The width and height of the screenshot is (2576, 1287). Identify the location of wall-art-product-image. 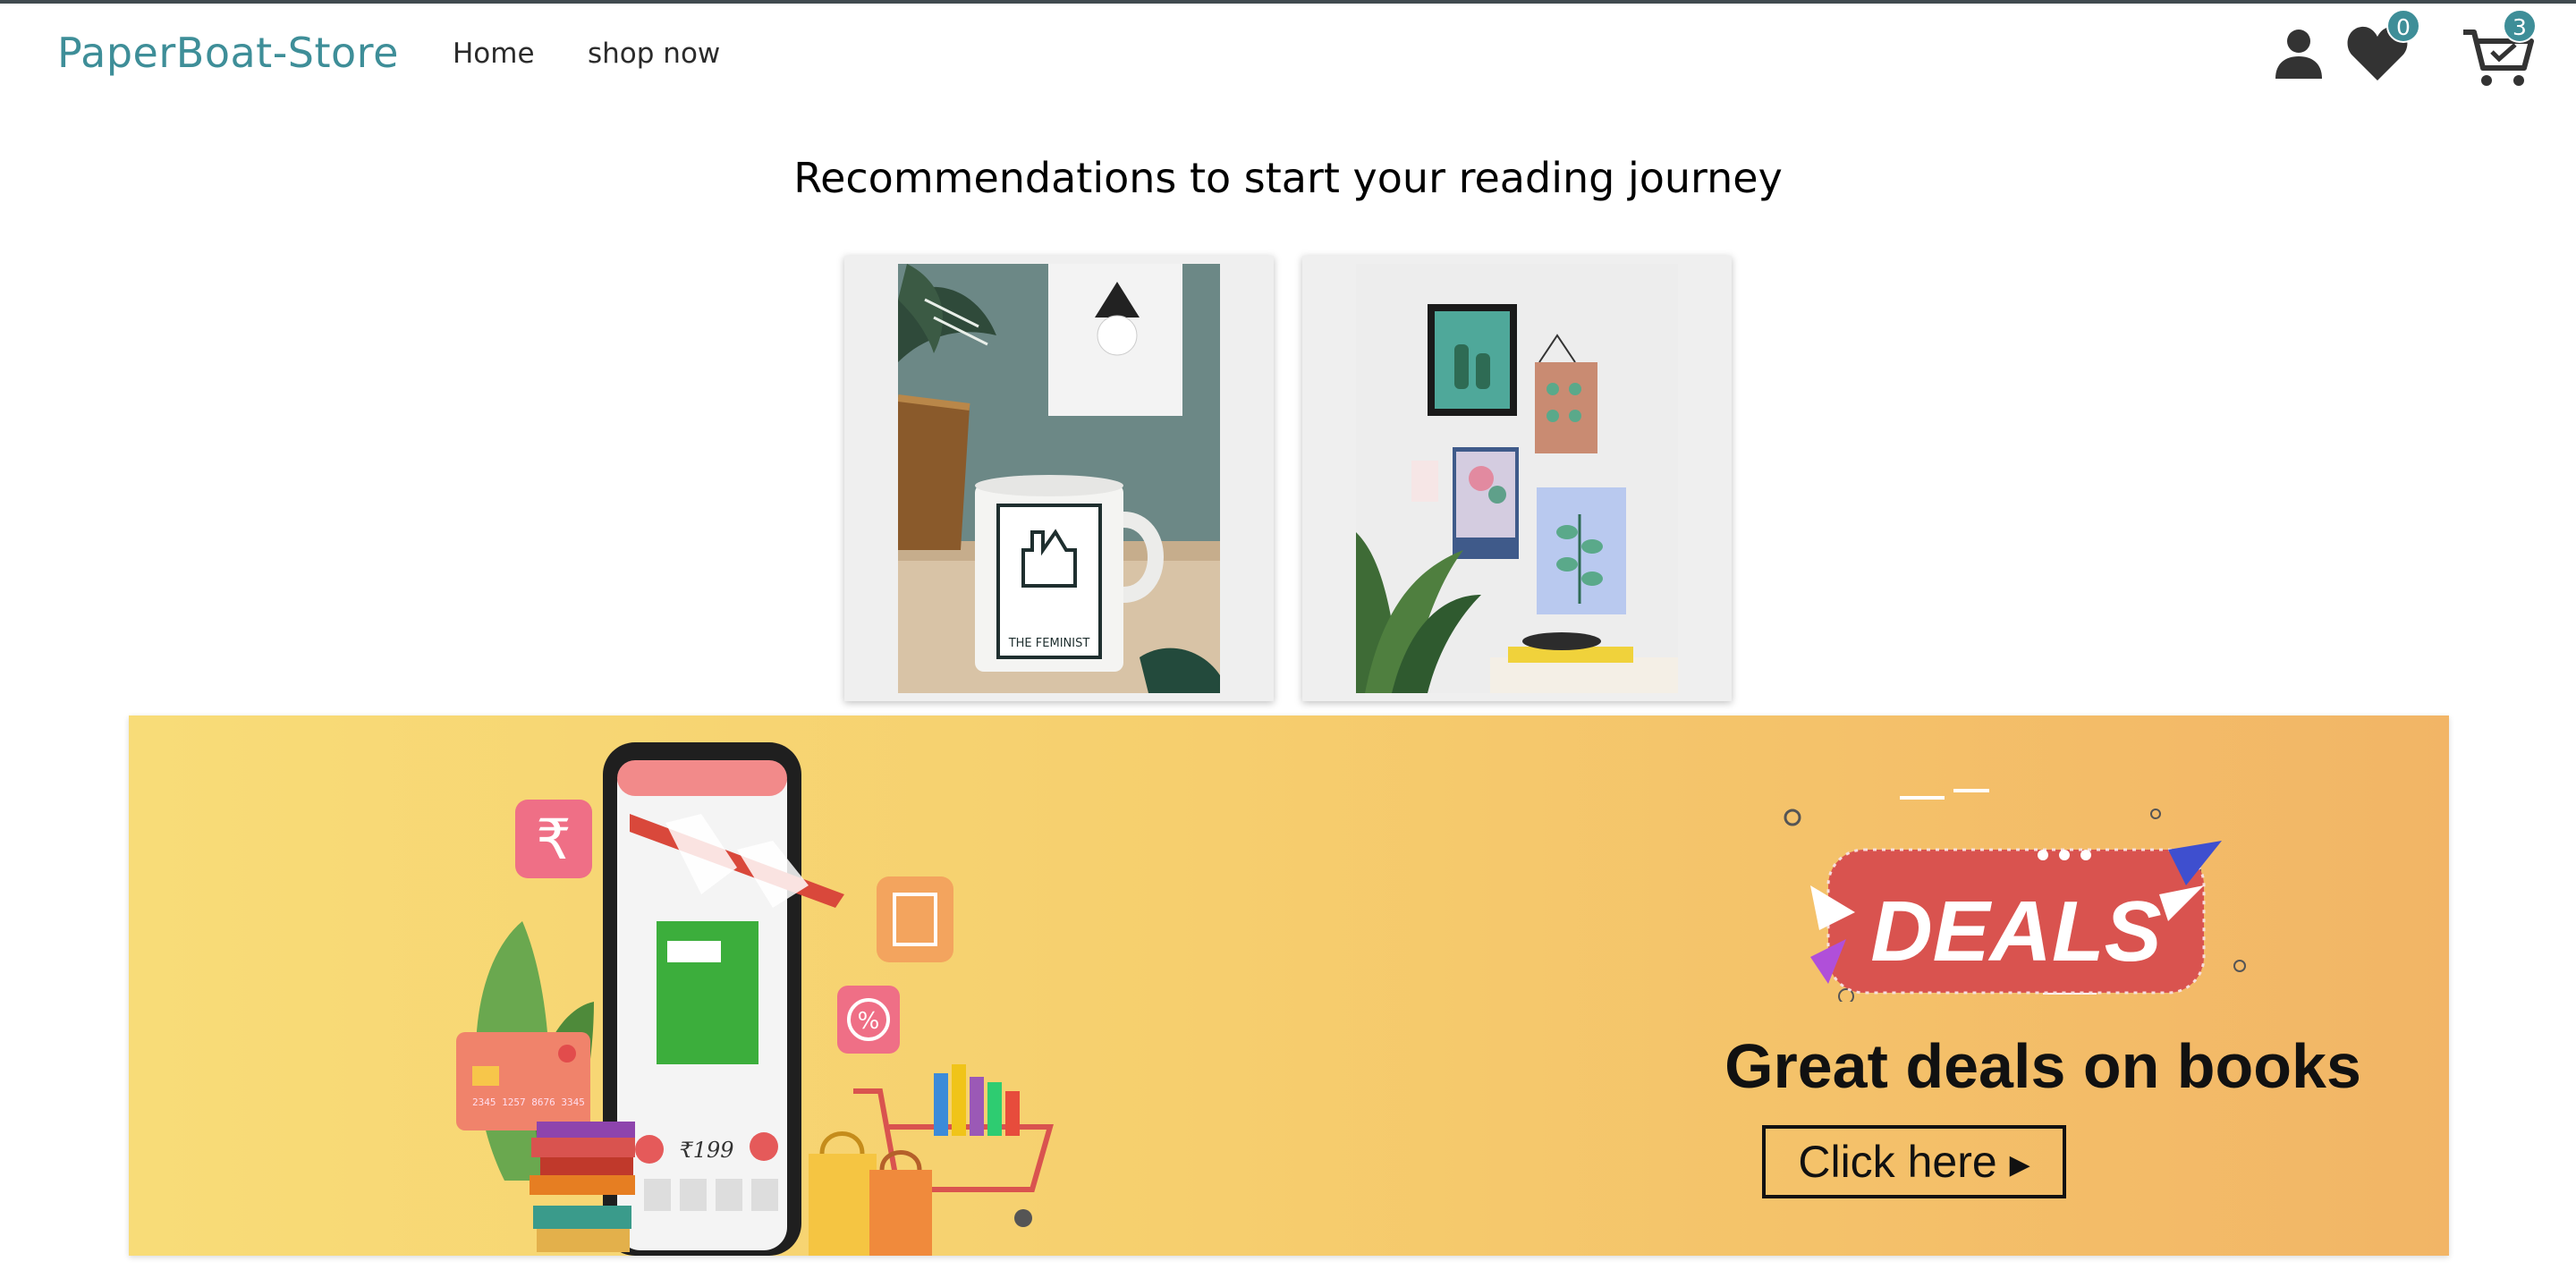
(1517, 478).